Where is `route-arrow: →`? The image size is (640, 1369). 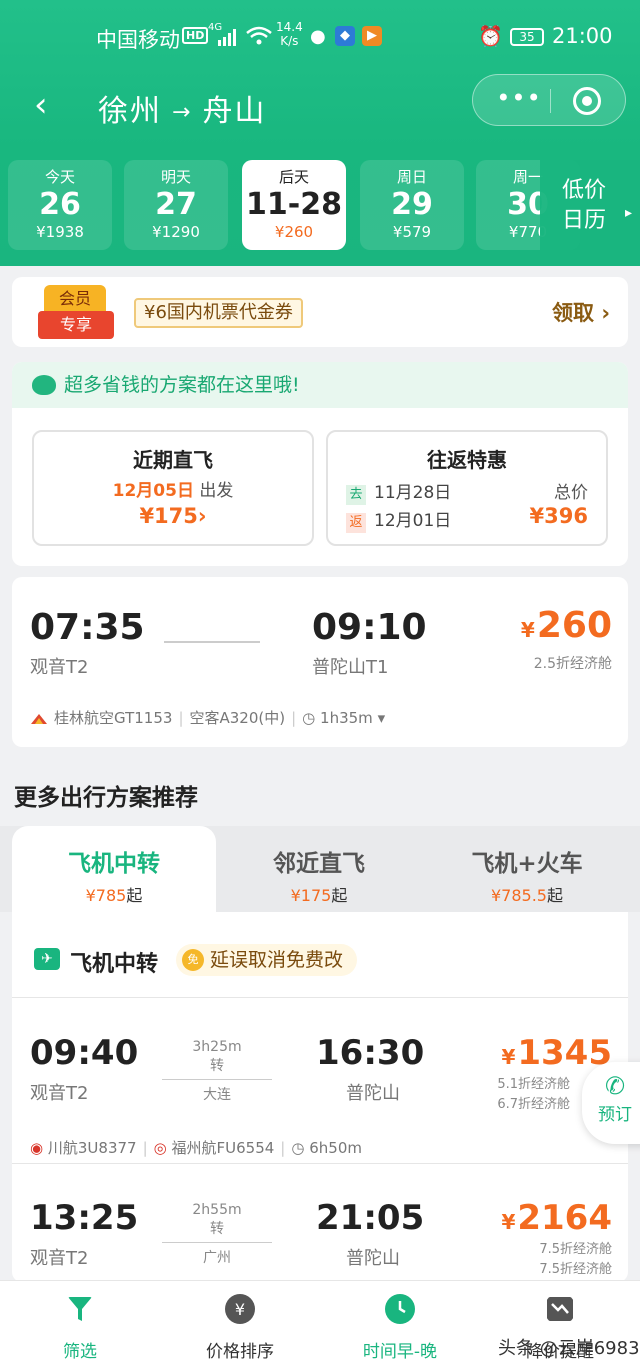
route-arrow: → is located at coordinates (182, 112).